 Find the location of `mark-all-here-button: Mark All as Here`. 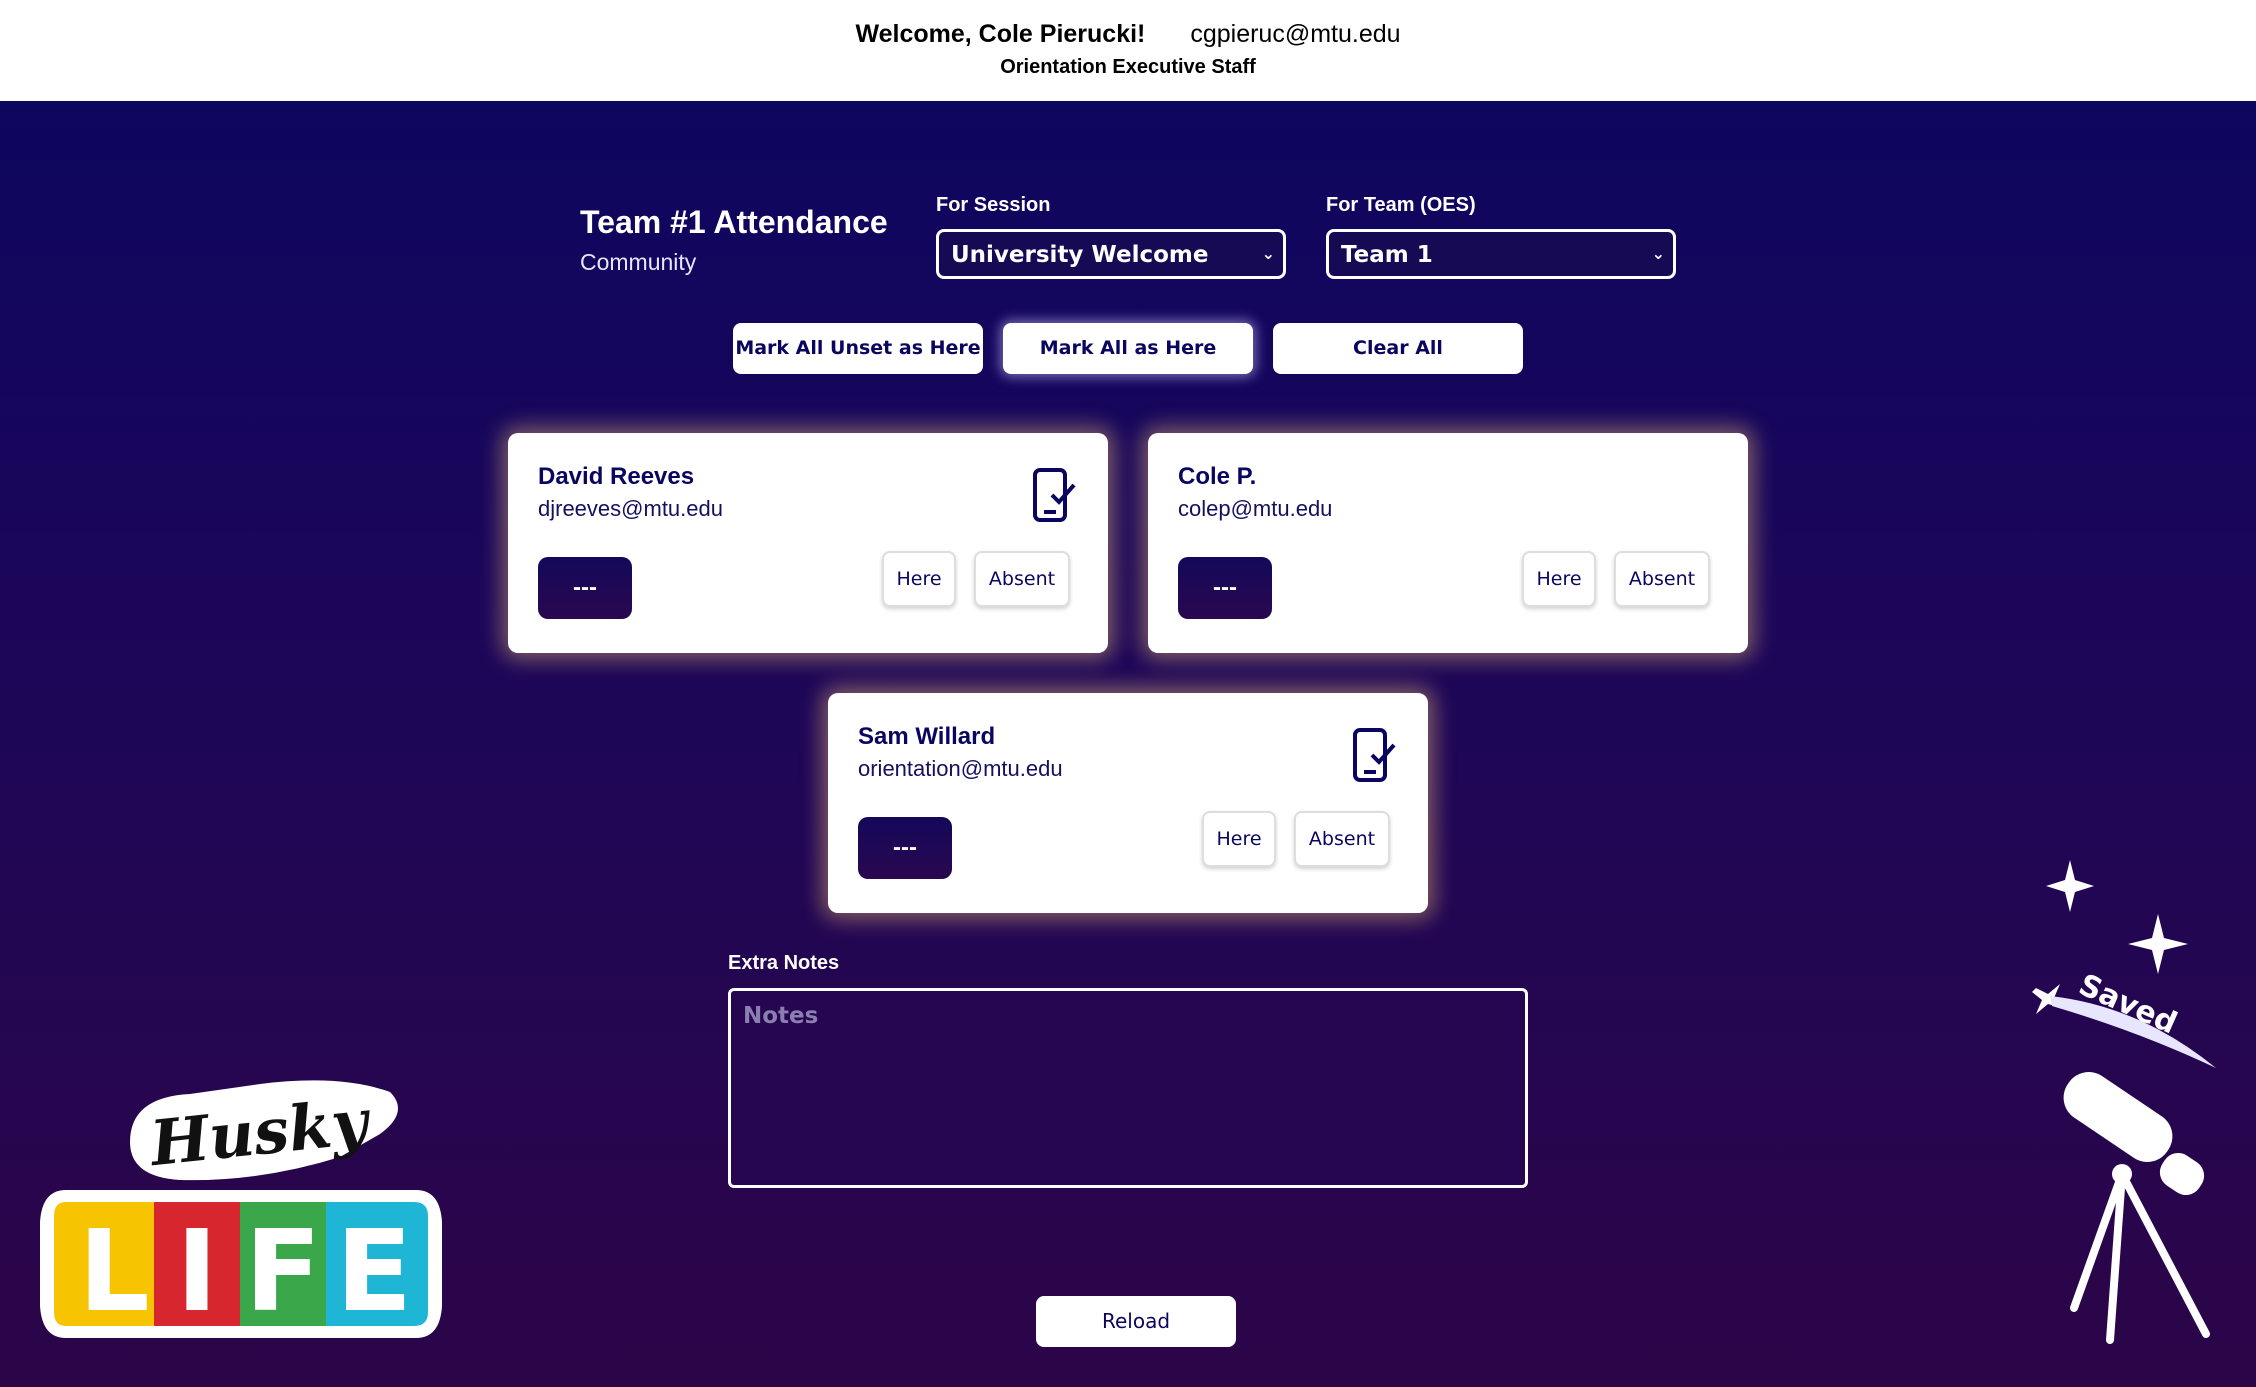

mark-all-here-button: Mark All as Here is located at coordinates (1128, 348).